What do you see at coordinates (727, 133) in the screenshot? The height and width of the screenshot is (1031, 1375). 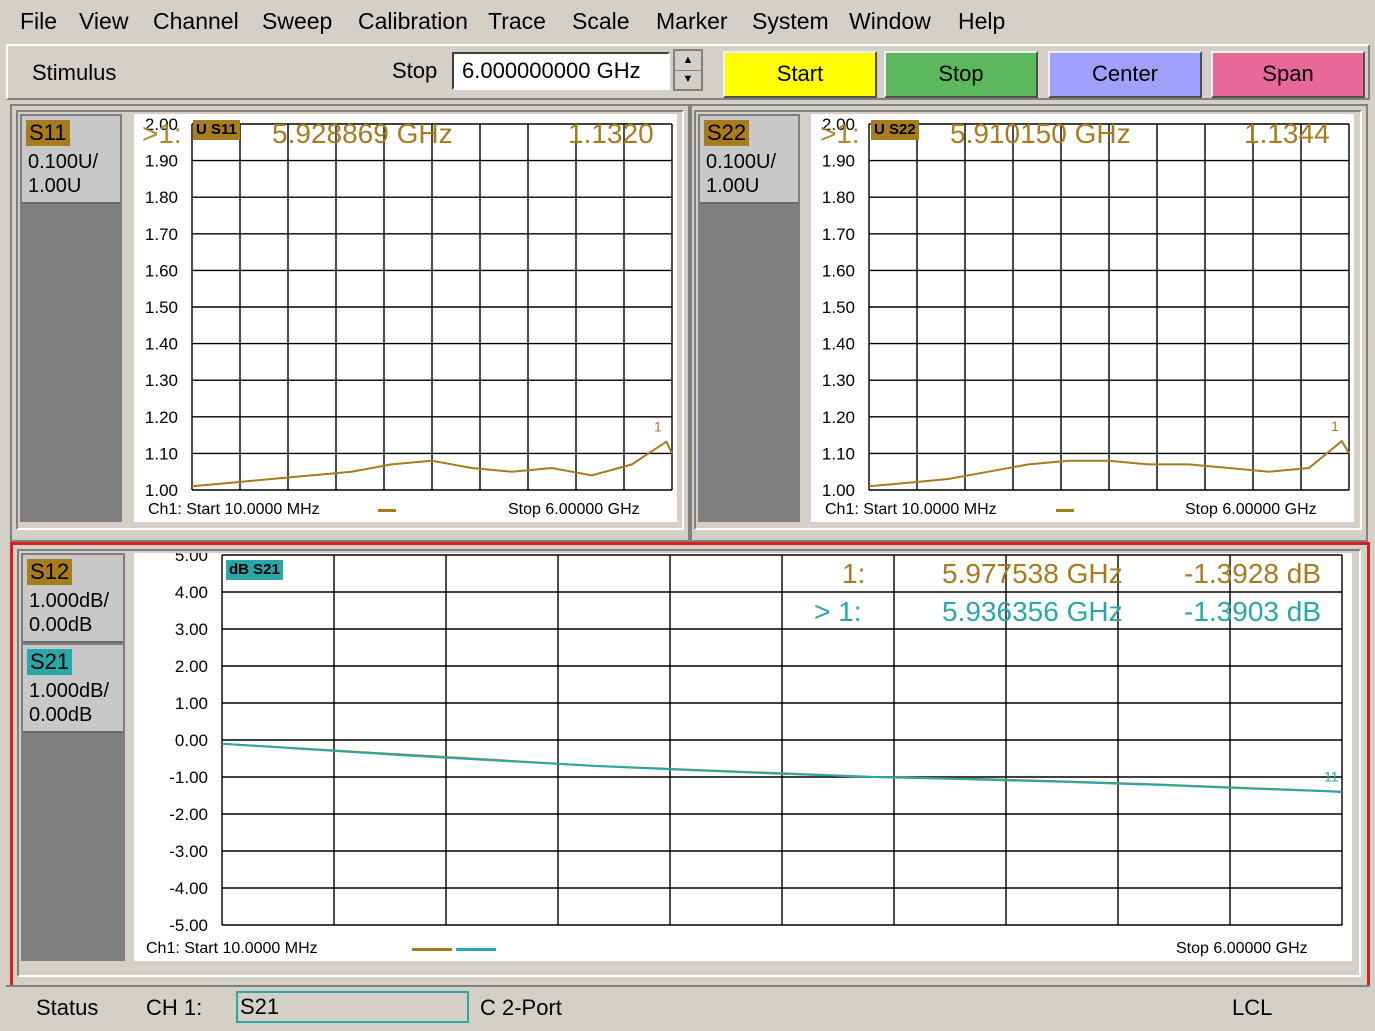 I see `trace-name: S22` at bounding box center [727, 133].